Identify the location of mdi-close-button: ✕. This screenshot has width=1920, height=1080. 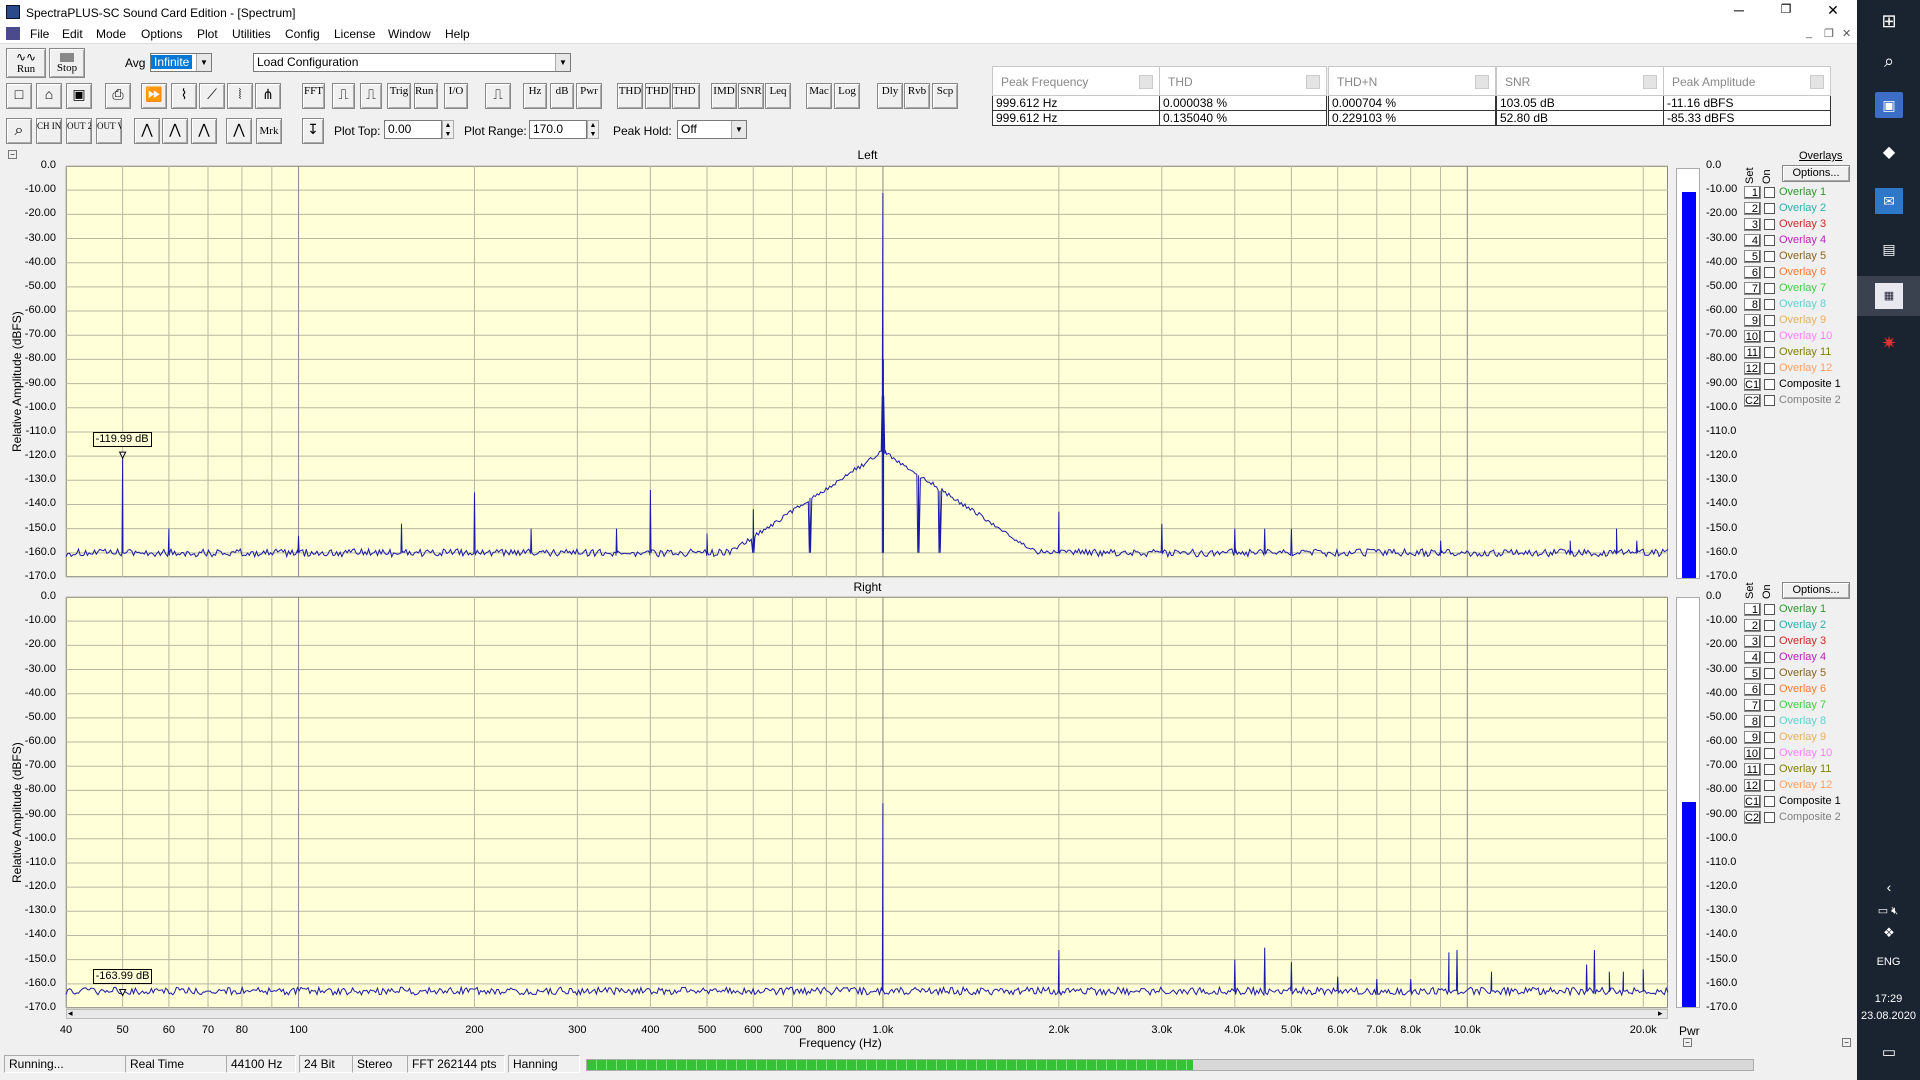
(1846, 33).